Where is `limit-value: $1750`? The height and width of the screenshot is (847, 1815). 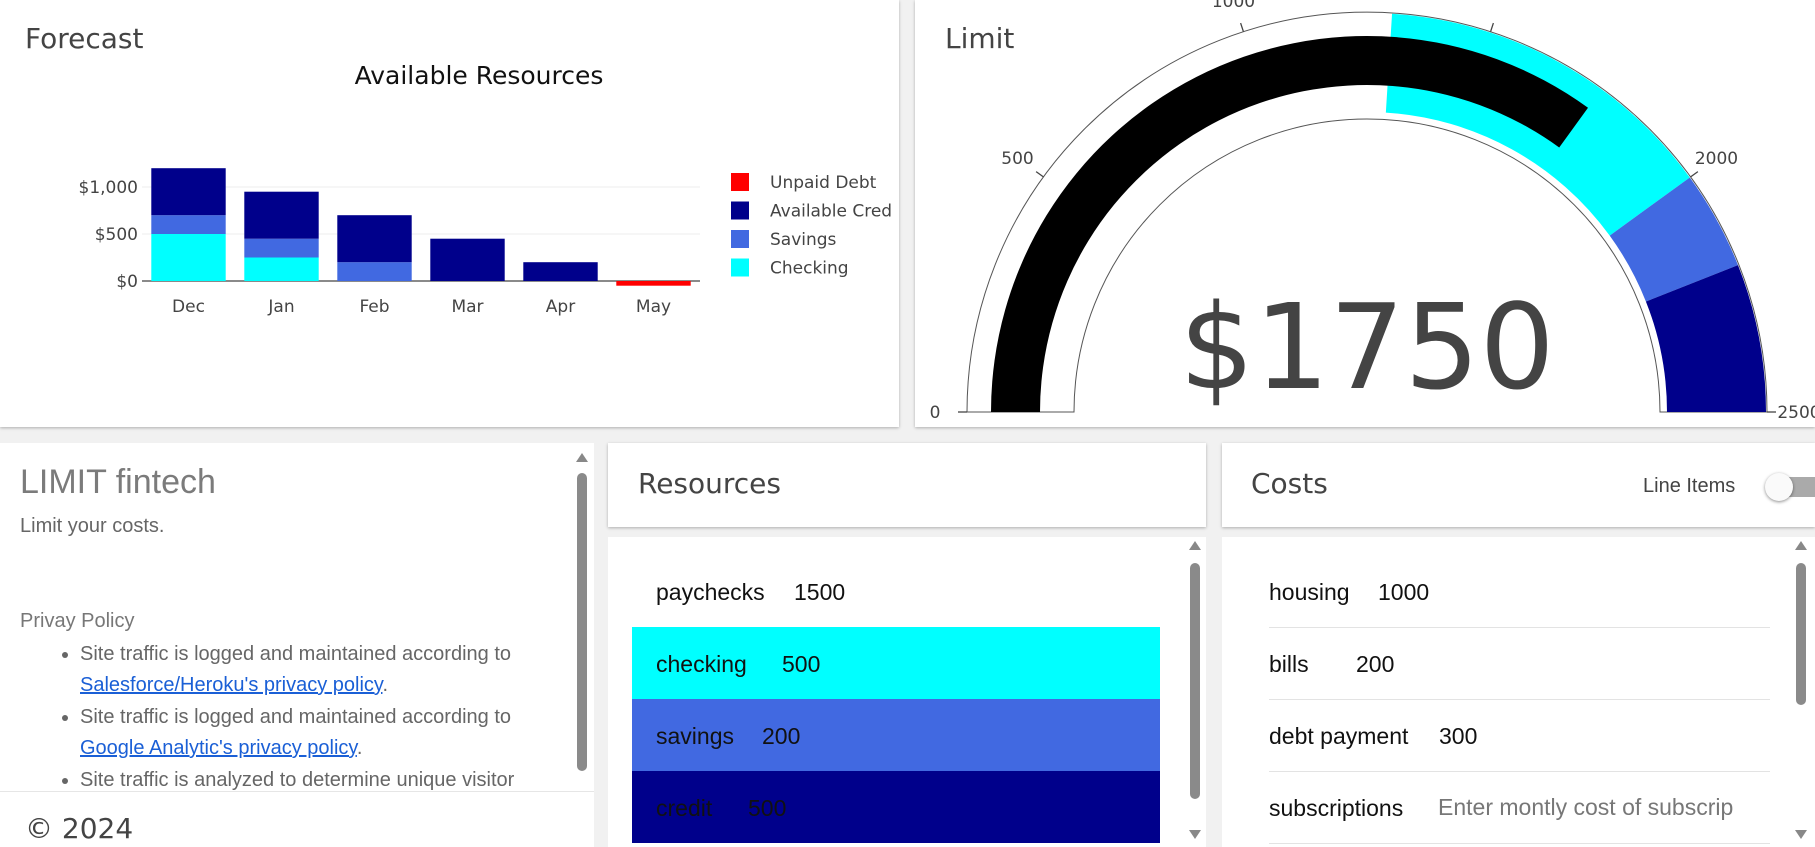
limit-value: $1750 is located at coordinates (1366, 347).